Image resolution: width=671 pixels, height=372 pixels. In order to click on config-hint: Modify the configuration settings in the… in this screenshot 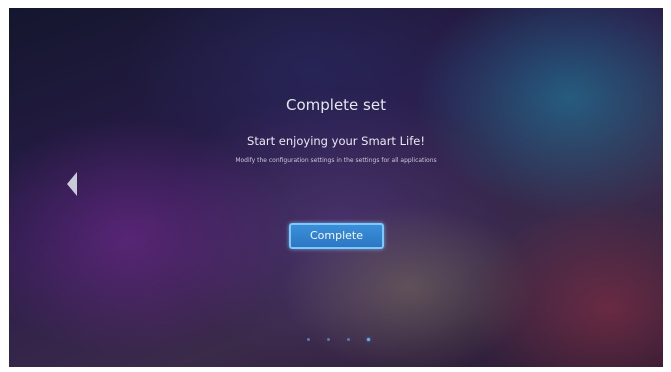, I will do `click(336, 160)`.